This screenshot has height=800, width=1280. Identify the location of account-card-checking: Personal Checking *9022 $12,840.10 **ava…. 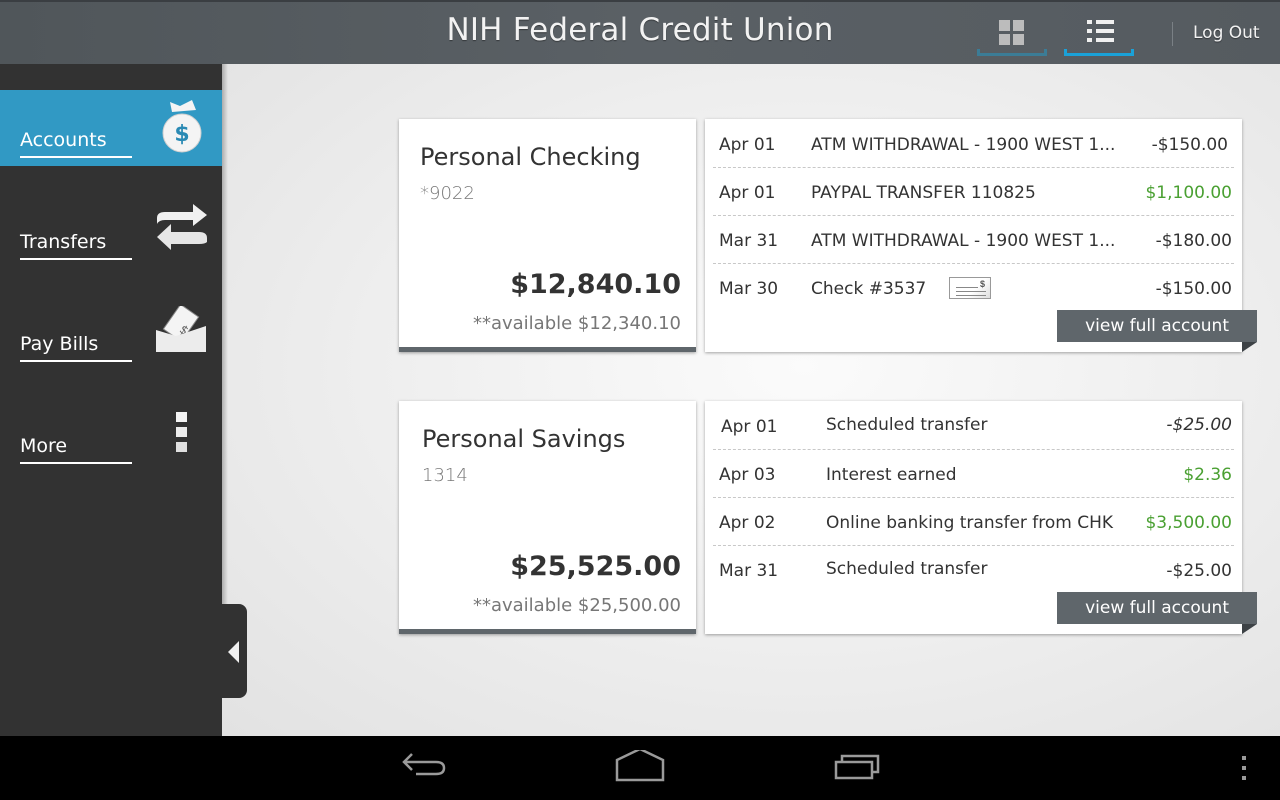
(547, 235).